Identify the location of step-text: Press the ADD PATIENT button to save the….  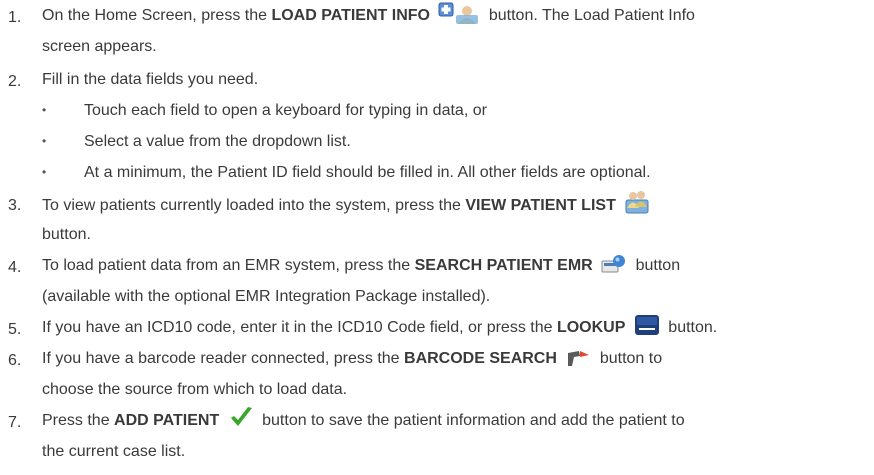
(453, 436).